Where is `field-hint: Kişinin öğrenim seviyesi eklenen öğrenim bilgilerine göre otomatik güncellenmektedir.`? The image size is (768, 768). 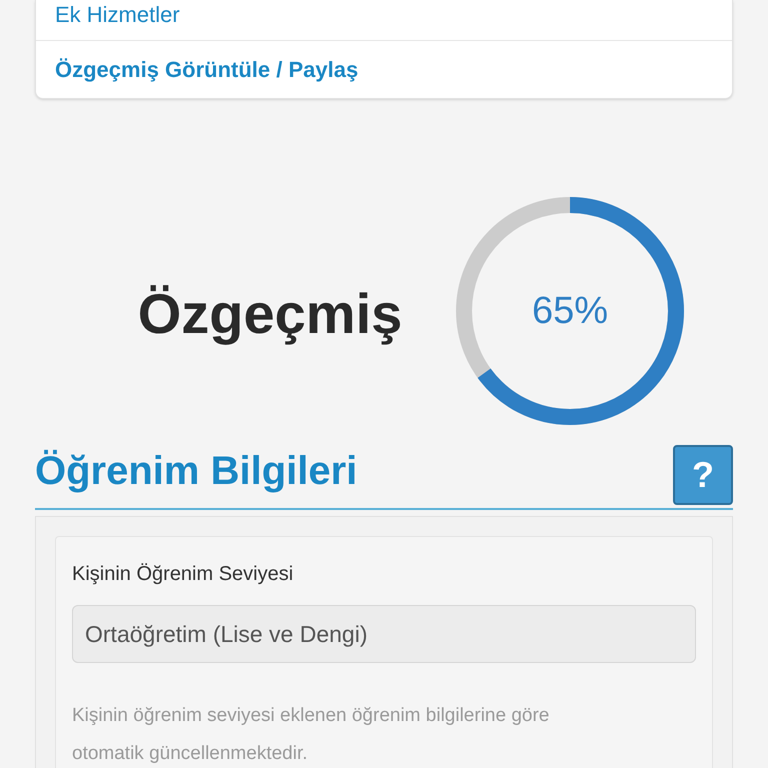
field-hint: Kişinin öğrenim seviyesi eklenen öğrenim bilgilerine göre otomatik güncellenmektedir. is located at coordinates (311, 735).